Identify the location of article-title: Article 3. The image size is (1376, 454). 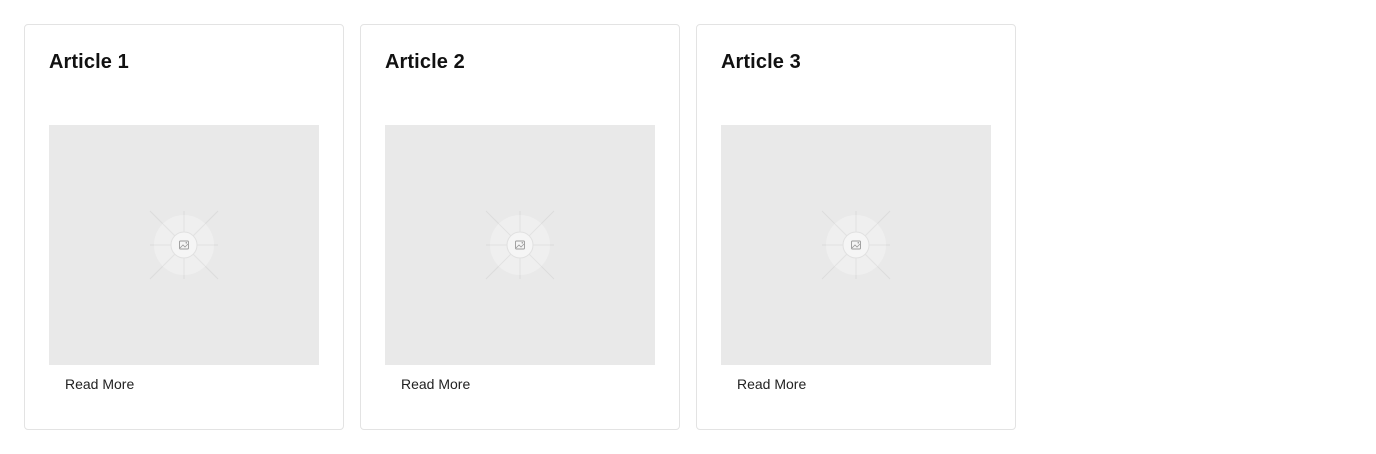
(761, 62).